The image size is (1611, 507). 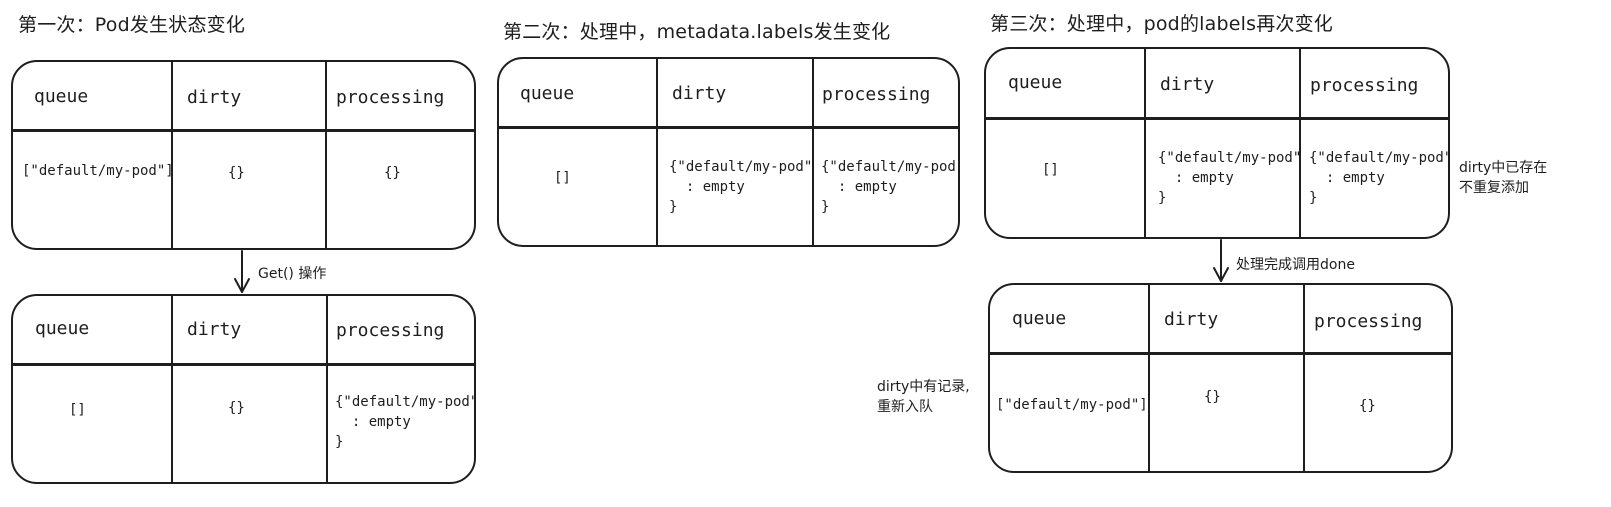 What do you see at coordinates (1503, 178) in the screenshot?
I see `dirty-exists-note: dirty中已存在 不重复添加` at bounding box center [1503, 178].